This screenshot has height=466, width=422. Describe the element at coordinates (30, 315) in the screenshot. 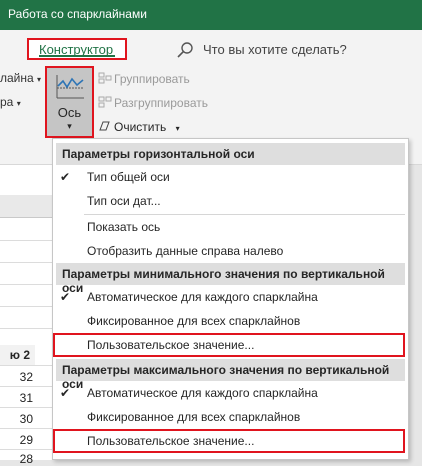

I see `worksheet-grid: ю 2 32 31 30 29 28` at that location.